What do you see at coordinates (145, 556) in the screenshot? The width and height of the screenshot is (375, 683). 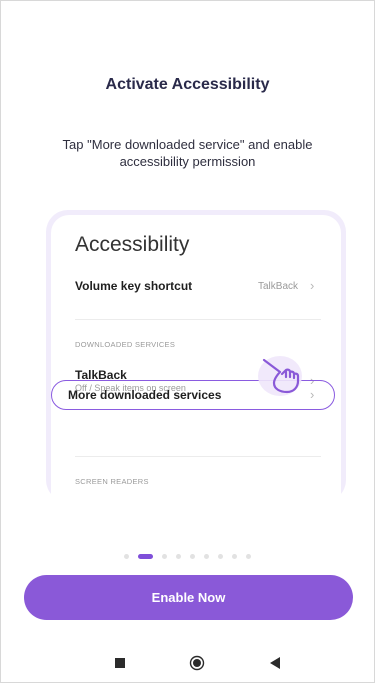 I see `page-dot-active` at bounding box center [145, 556].